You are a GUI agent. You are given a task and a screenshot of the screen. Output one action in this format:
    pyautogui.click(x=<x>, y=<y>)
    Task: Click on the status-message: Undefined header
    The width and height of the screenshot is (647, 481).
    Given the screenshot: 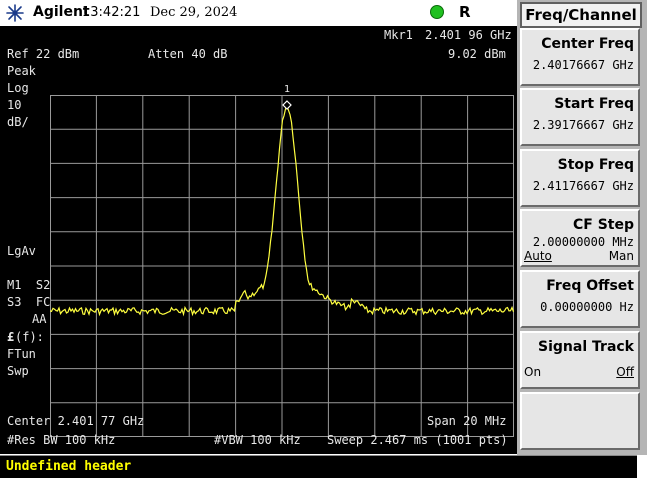 What is the action you would take?
    pyautogui.click(x=69, y=466)
    